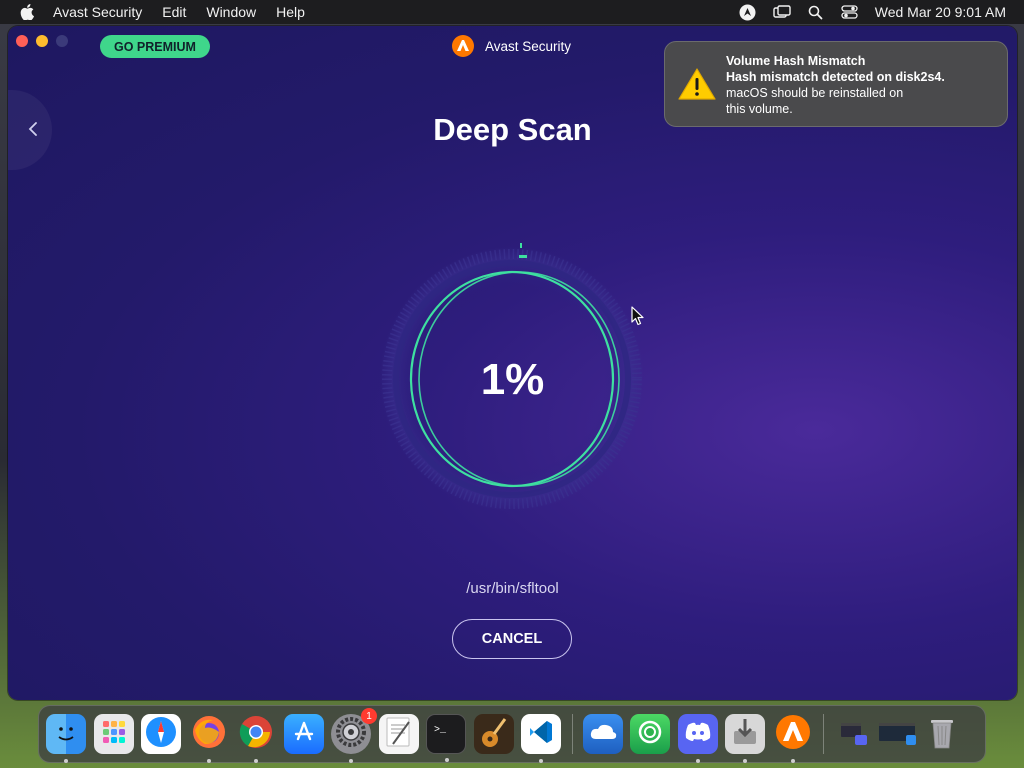 The width and height of the screenshot is (1024, 768). What do you see at coordinates (256, 734) in the screenshot?
I see `chrome-icon` at bounding box center [256, 734].